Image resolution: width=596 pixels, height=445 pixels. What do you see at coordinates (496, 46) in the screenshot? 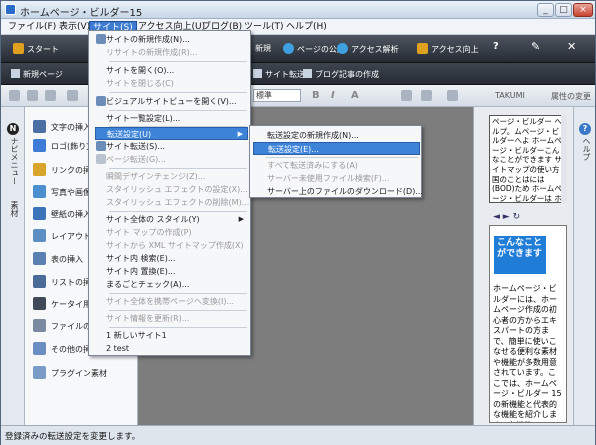
I see `help-icon: ?` at bounding box center [496, 46].